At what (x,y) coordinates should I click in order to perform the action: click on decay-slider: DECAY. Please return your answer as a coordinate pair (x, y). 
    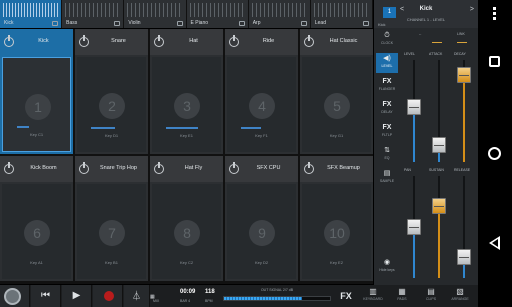
    Looking at the image, I should click on (464, 108).